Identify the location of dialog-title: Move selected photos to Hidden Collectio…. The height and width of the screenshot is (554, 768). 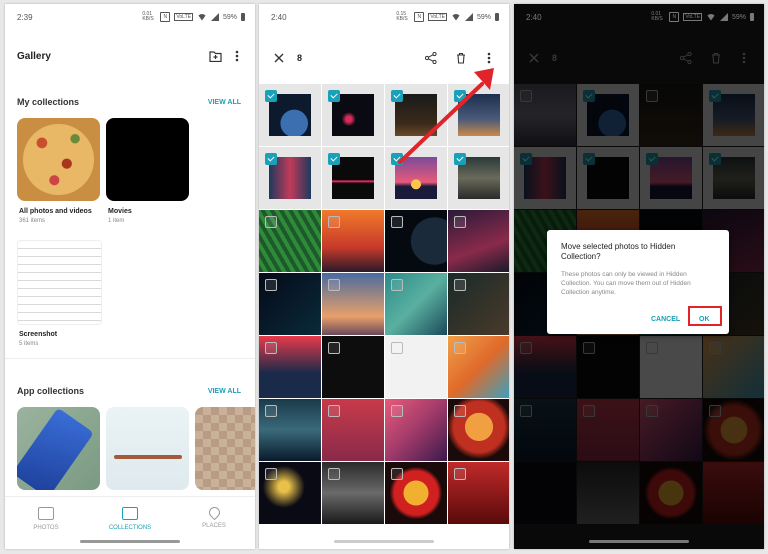
(618, 251).